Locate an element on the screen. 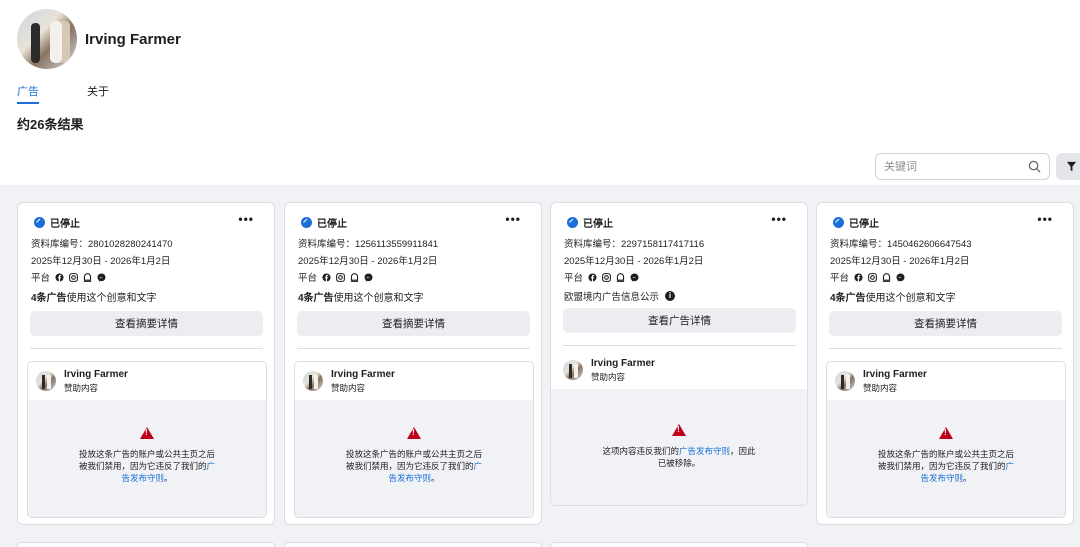  library-id: 资料库编号：2297158117417116 is located at coordinates (634, 244).